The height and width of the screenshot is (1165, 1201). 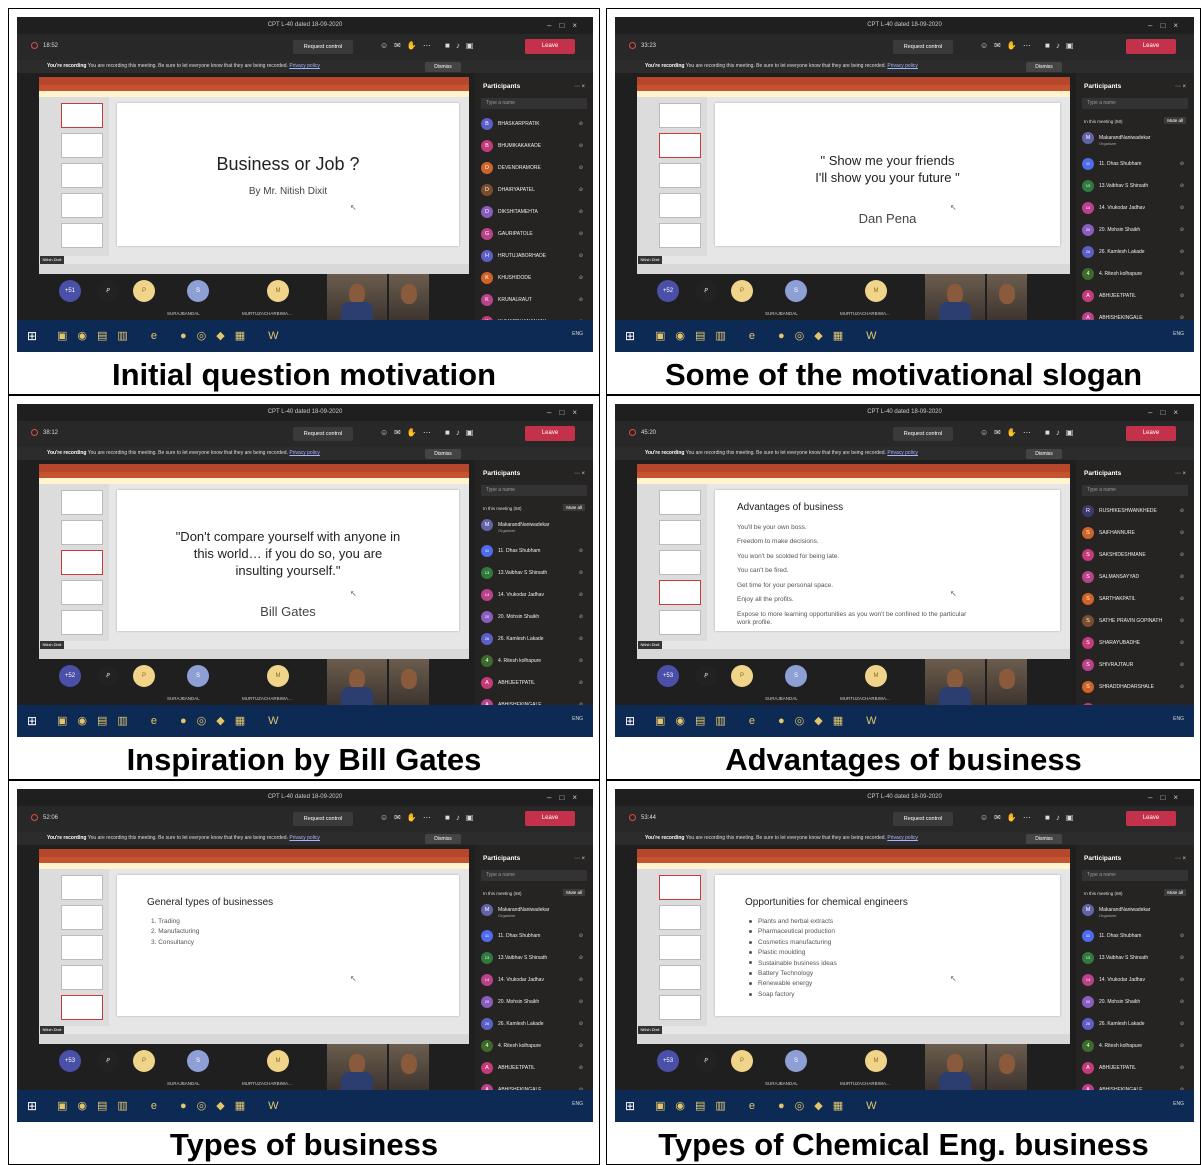 What do you see at coordinates (1135, 577) in the screenshot?
I see `participant-row: S SALMANSAYYAD ⊘` at bounding box center [1135, 577].